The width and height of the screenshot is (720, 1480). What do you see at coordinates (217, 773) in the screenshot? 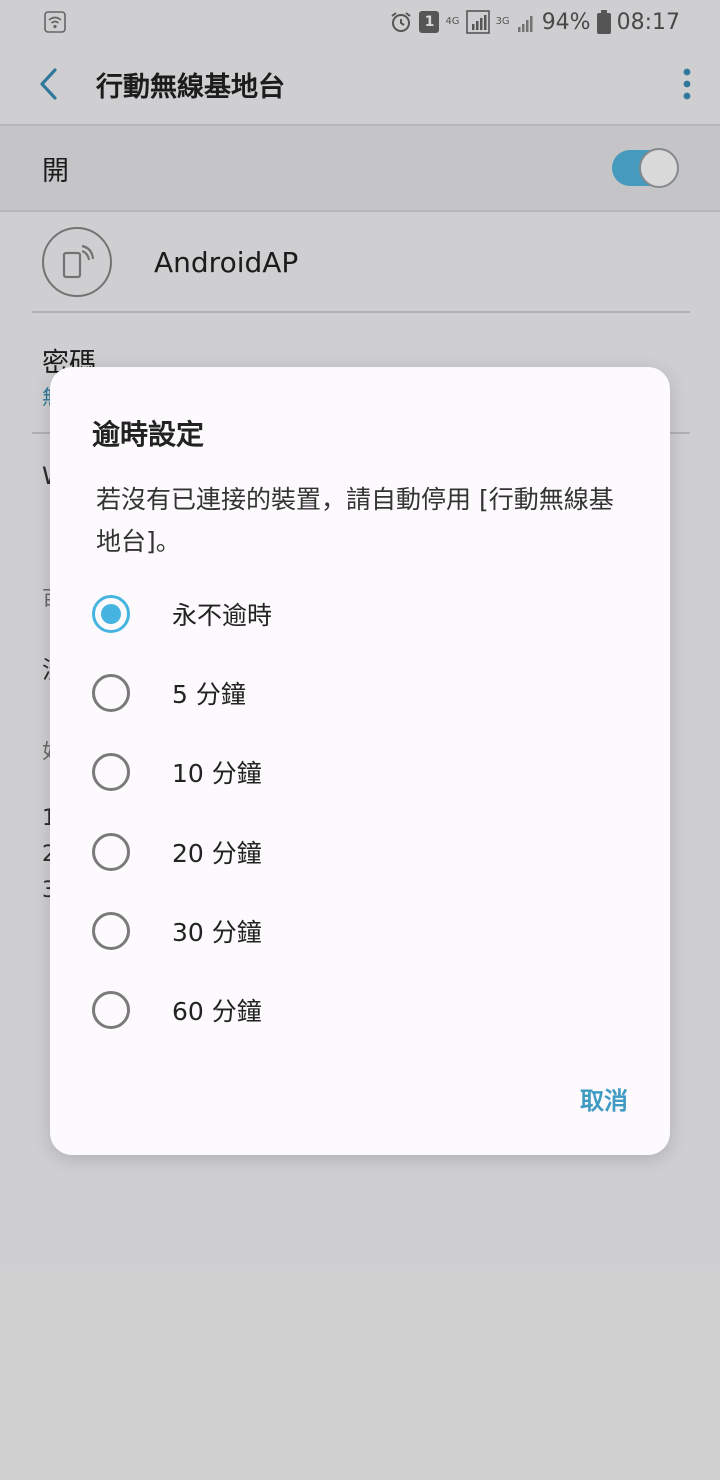
I see `option-label: 10 分鐘` at bounding box center [217, 773].